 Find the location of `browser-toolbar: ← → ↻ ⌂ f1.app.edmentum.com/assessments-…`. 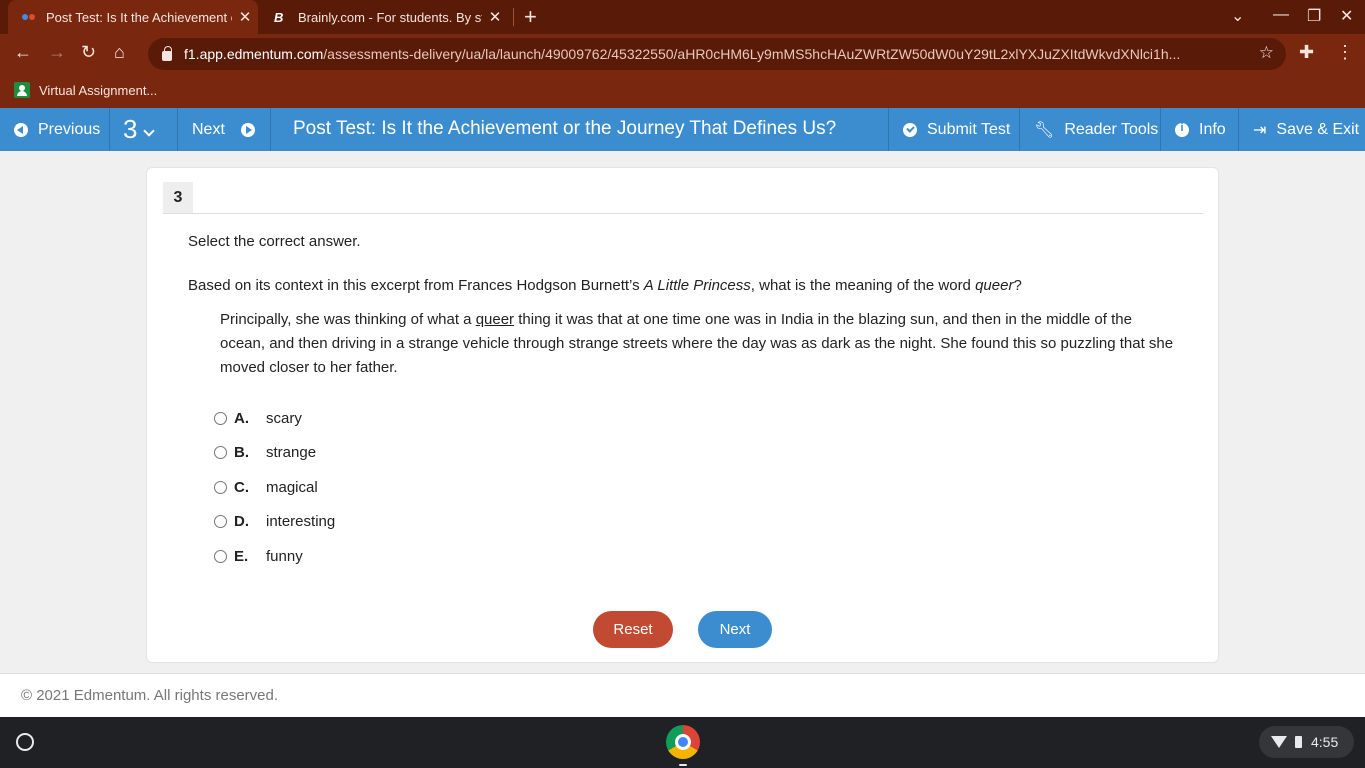

browser-toolbar: ← → ↻ ⌂ f1.app.edmentum.com/assessments-… is located at coordinates (682, 54).